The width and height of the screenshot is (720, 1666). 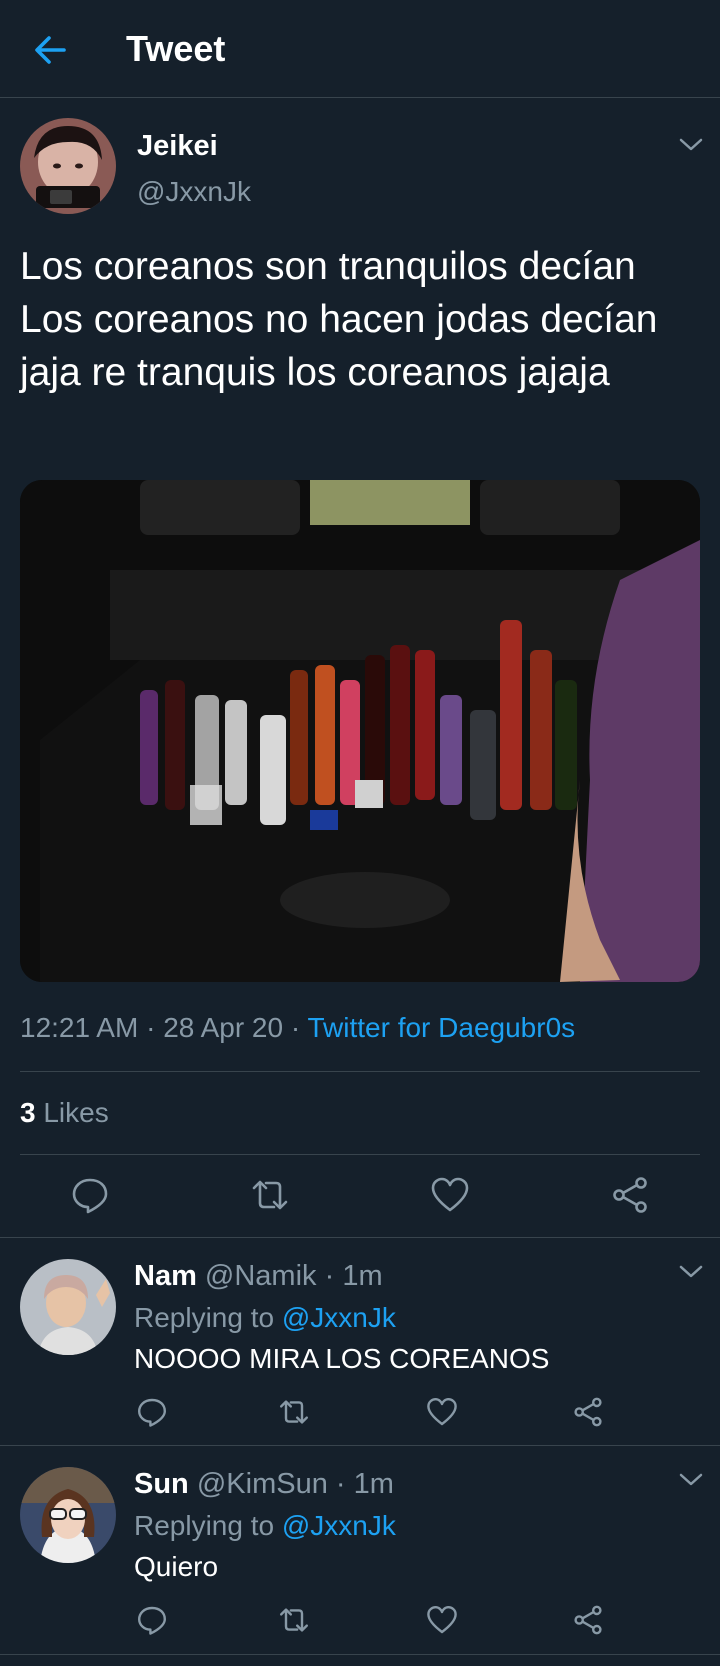 I want to click on author-handle: @JxxnJk, so click(x=194, y=192).